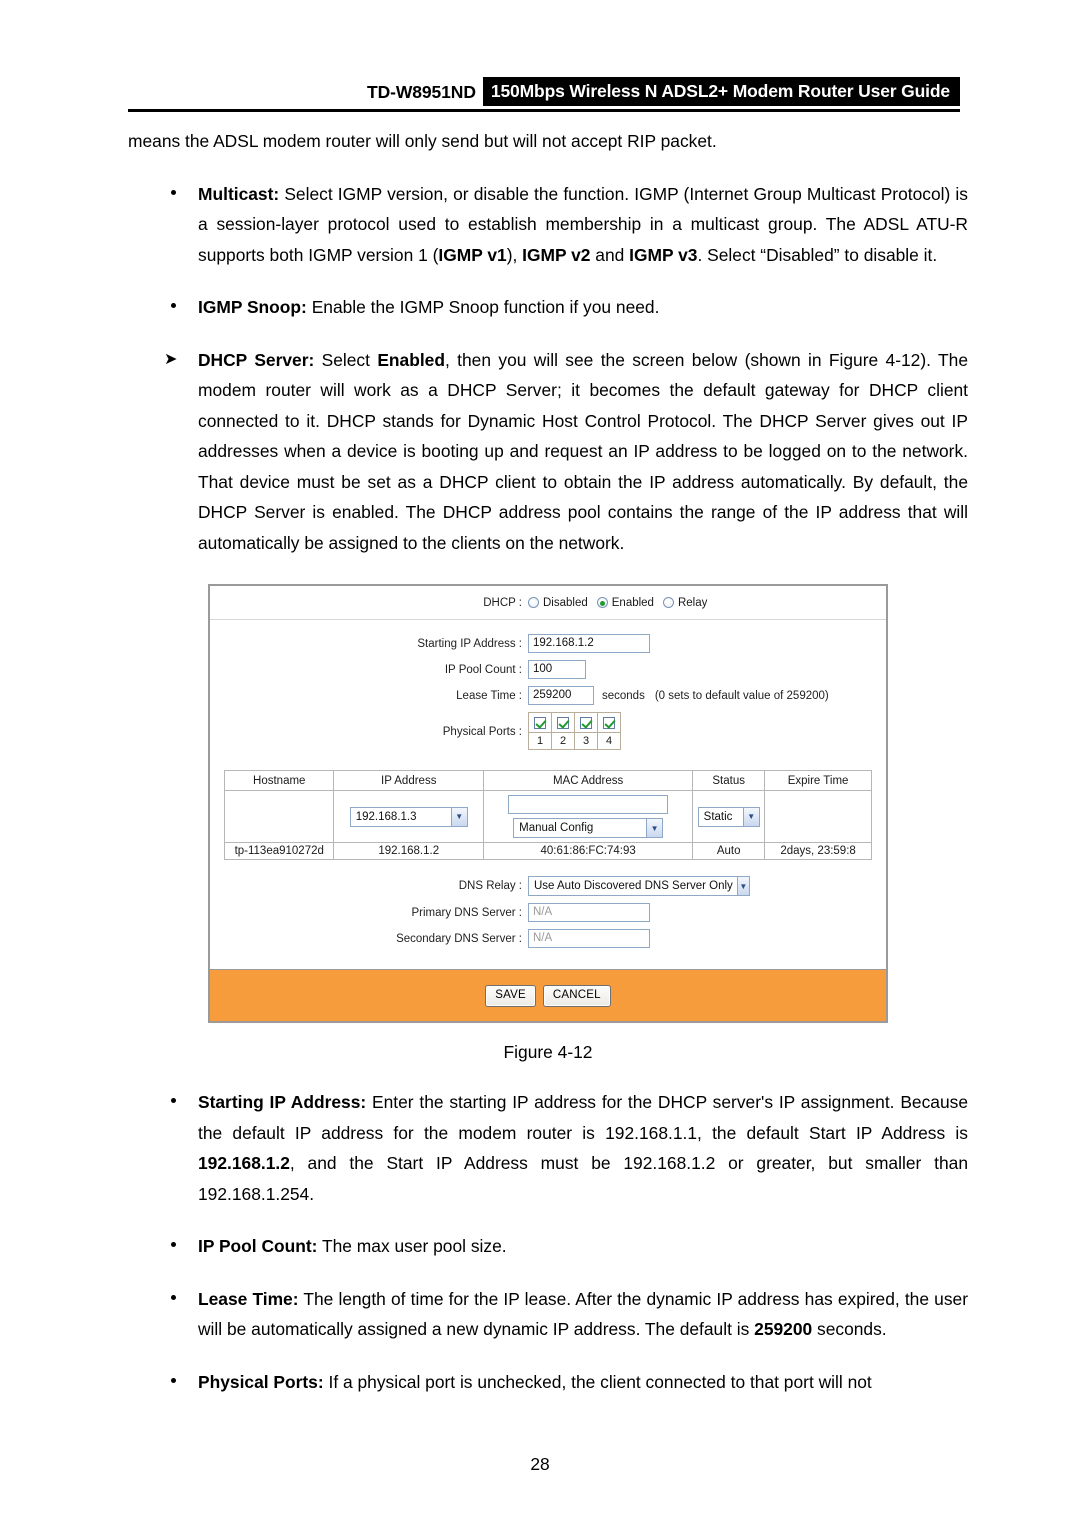  What do you see at coordinates (557, 669) in the screenshot?
I see `ip-pool-count-input: 100` at bounding box center [557, 669].